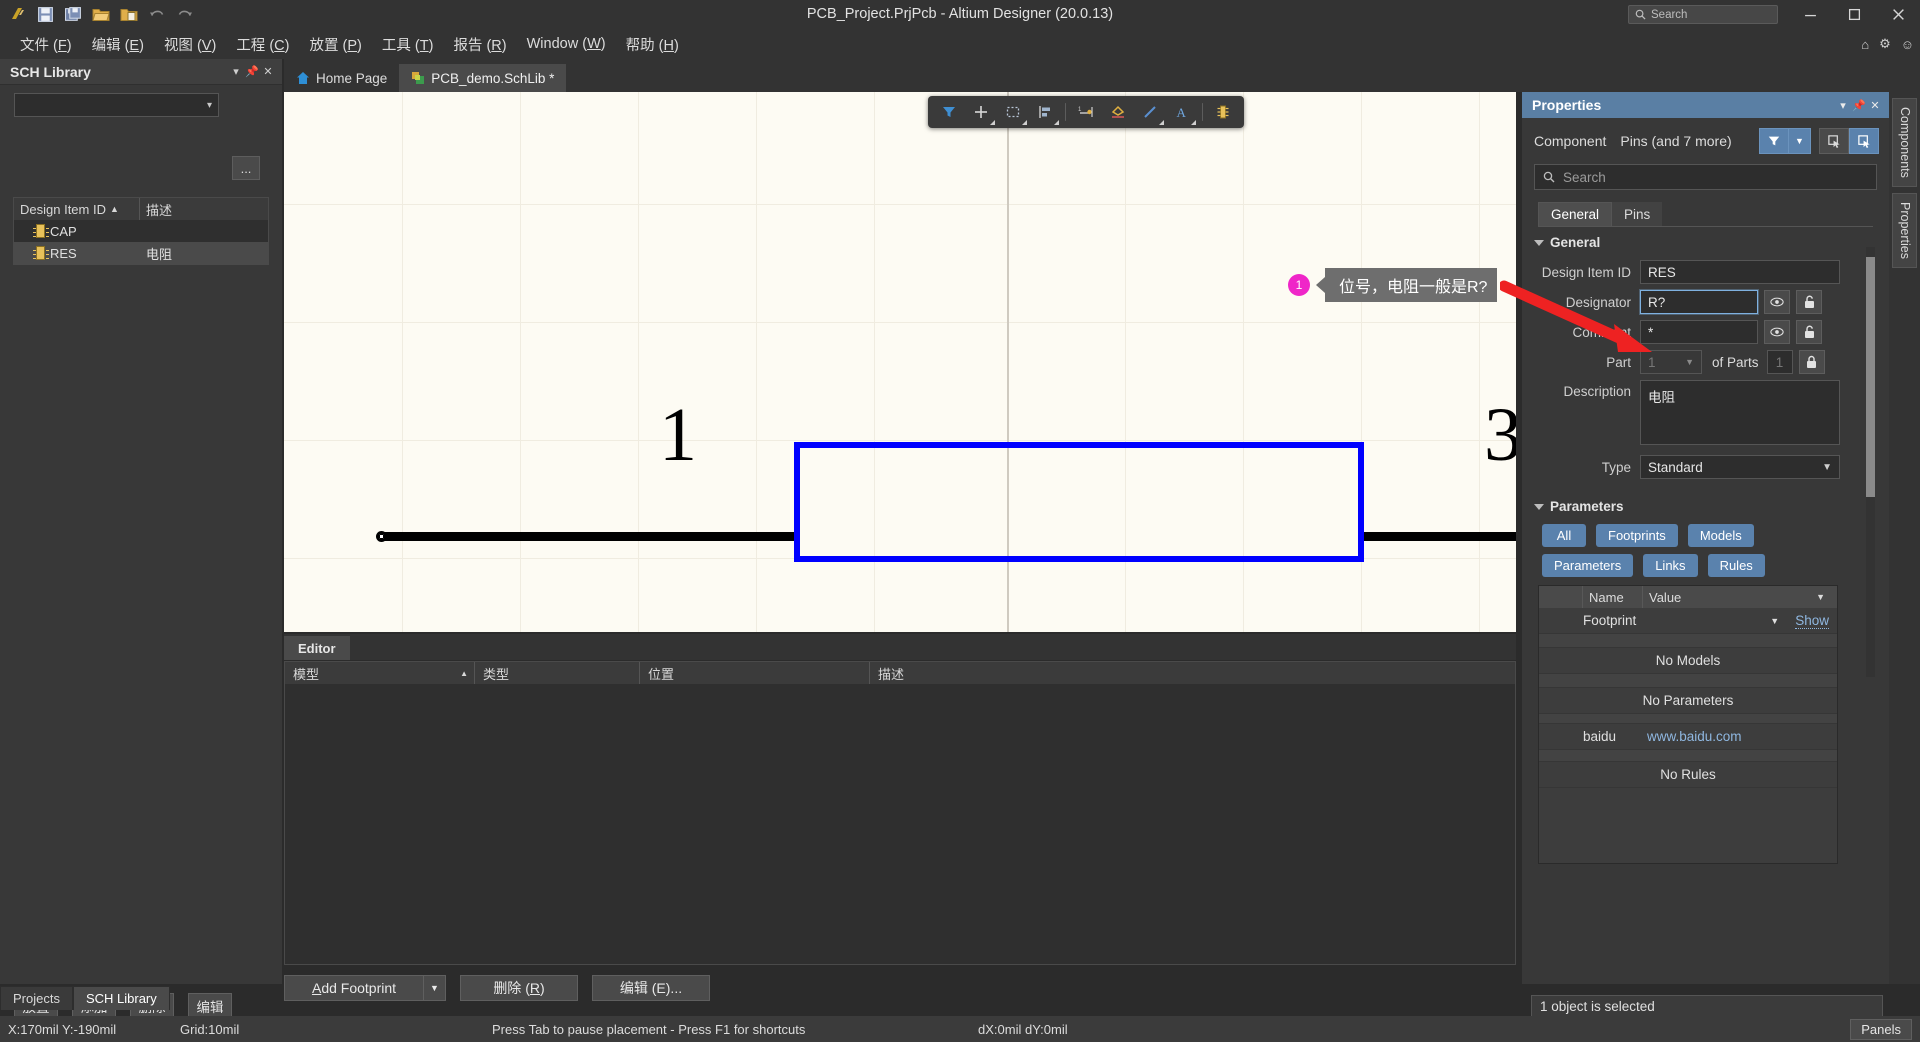  Describe the element at coordinates (156, 209) in the screenshot. I see `column-description: 描述` at that location.